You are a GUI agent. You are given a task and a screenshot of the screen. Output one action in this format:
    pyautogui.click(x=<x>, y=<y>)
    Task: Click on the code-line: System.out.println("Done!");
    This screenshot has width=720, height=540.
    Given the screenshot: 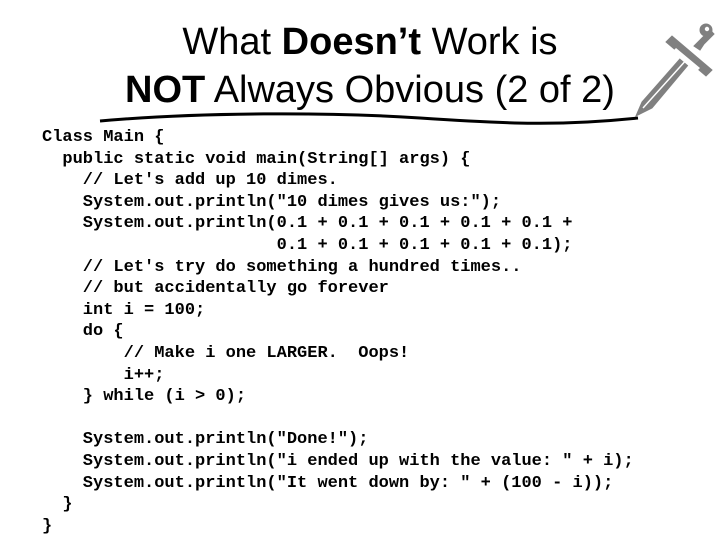 What is the action you would take?
    pyautogui.click(x=205, y=440)
    